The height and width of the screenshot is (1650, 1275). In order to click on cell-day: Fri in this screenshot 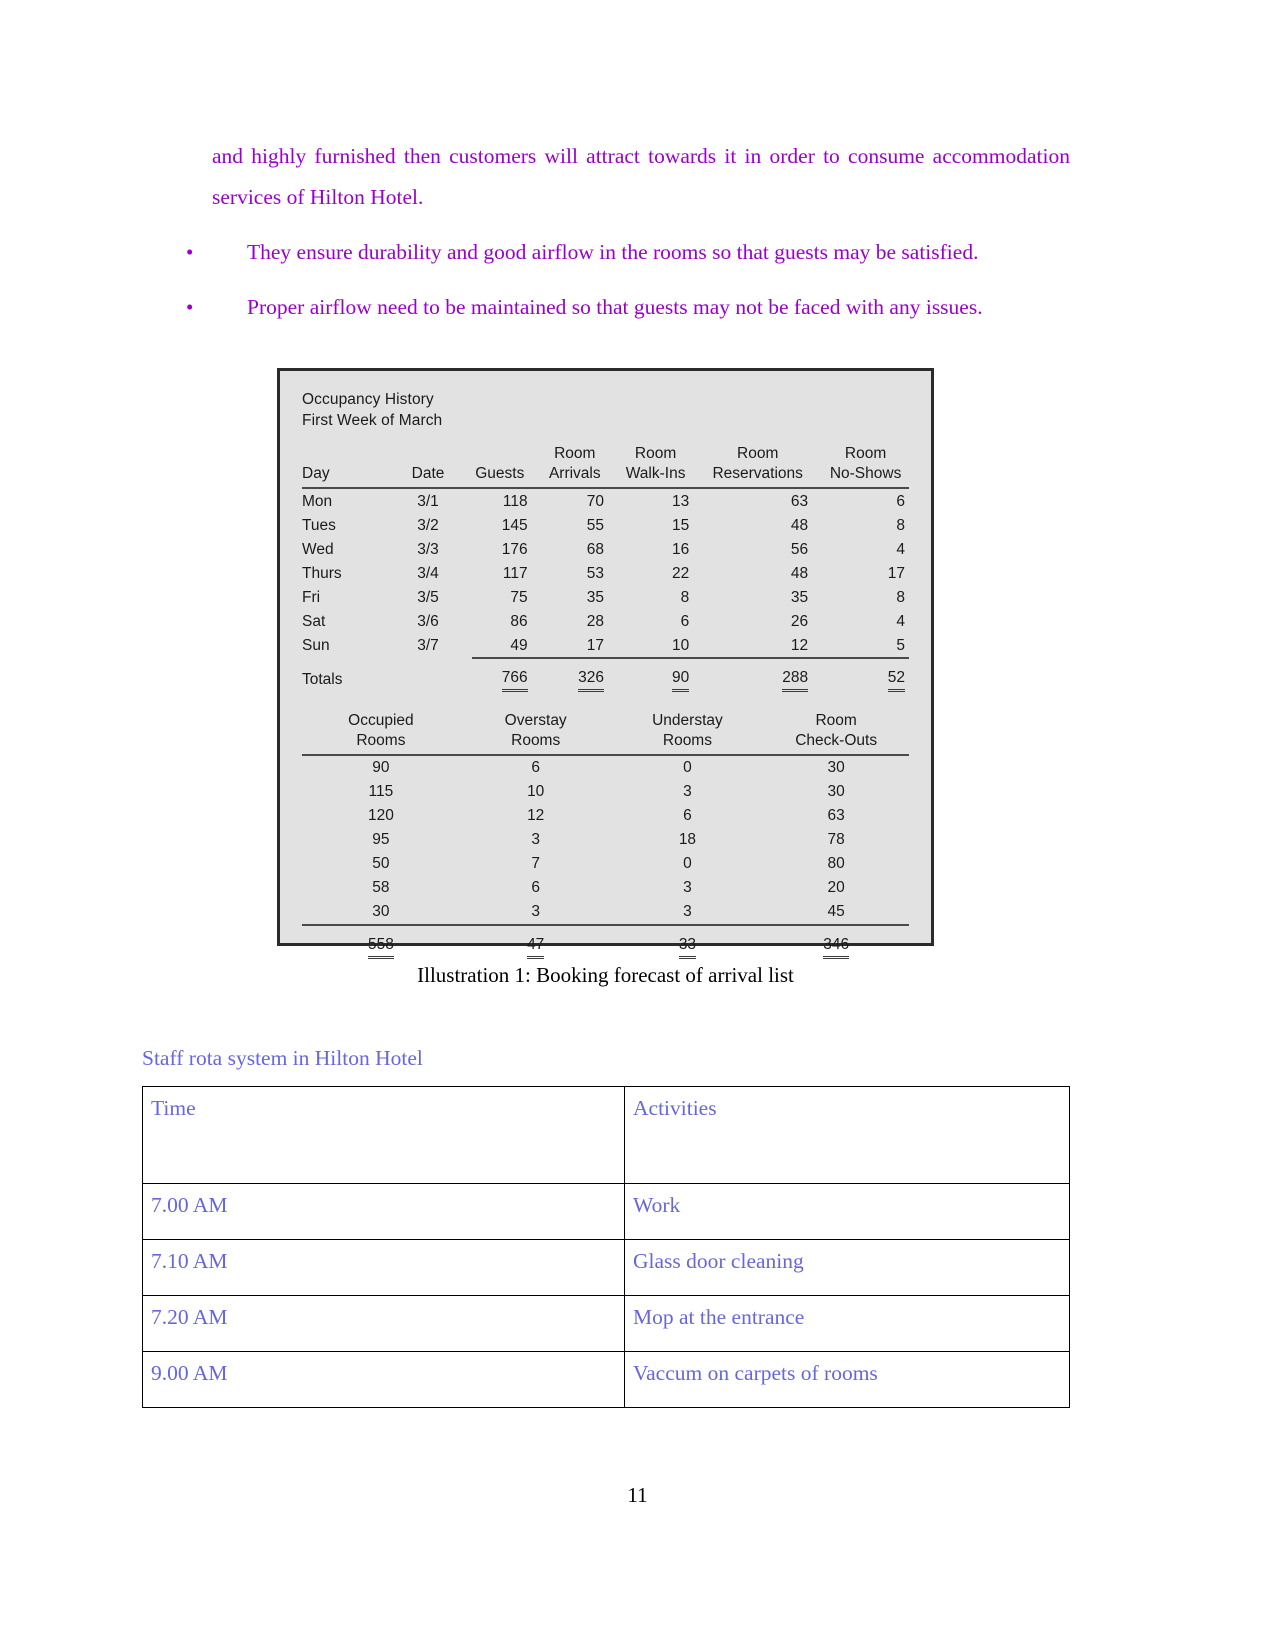, I will do `click(311, 597)`.